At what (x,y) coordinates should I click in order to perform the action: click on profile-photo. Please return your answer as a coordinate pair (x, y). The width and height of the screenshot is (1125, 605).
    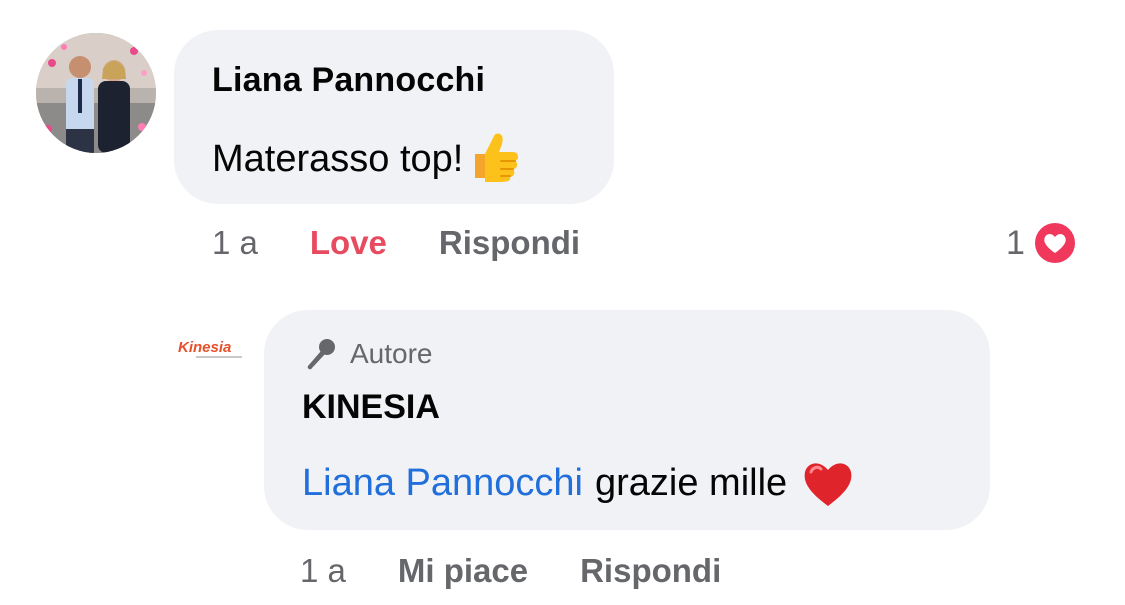
    Looking at the image, I should click on (96, 93).